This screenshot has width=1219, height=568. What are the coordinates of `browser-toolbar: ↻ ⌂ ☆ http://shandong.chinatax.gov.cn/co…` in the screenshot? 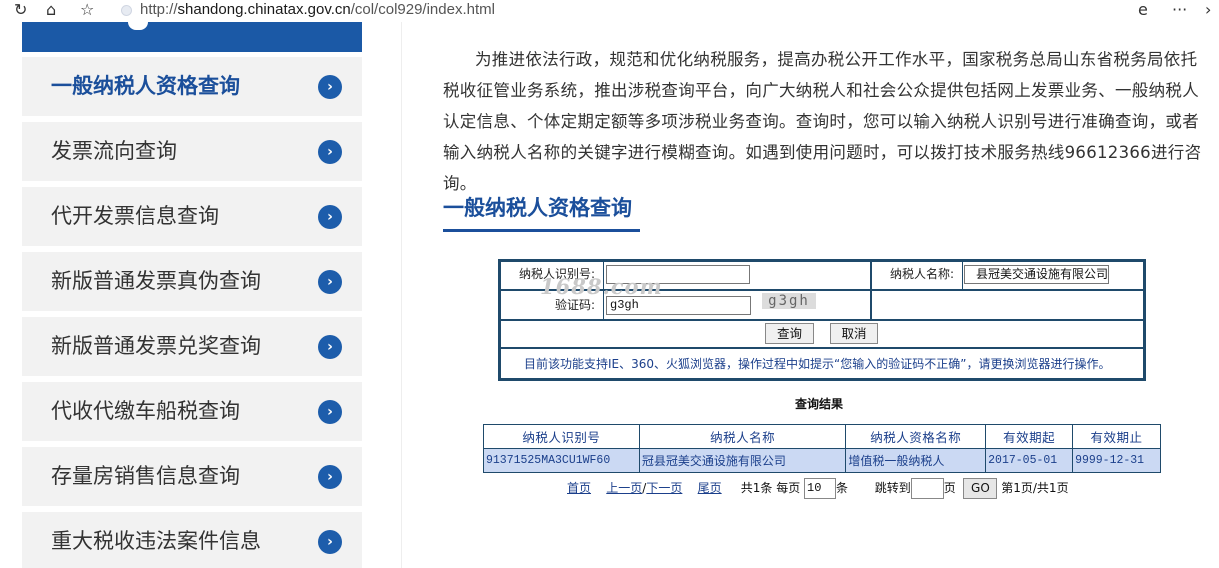 It's located at (609, 11).